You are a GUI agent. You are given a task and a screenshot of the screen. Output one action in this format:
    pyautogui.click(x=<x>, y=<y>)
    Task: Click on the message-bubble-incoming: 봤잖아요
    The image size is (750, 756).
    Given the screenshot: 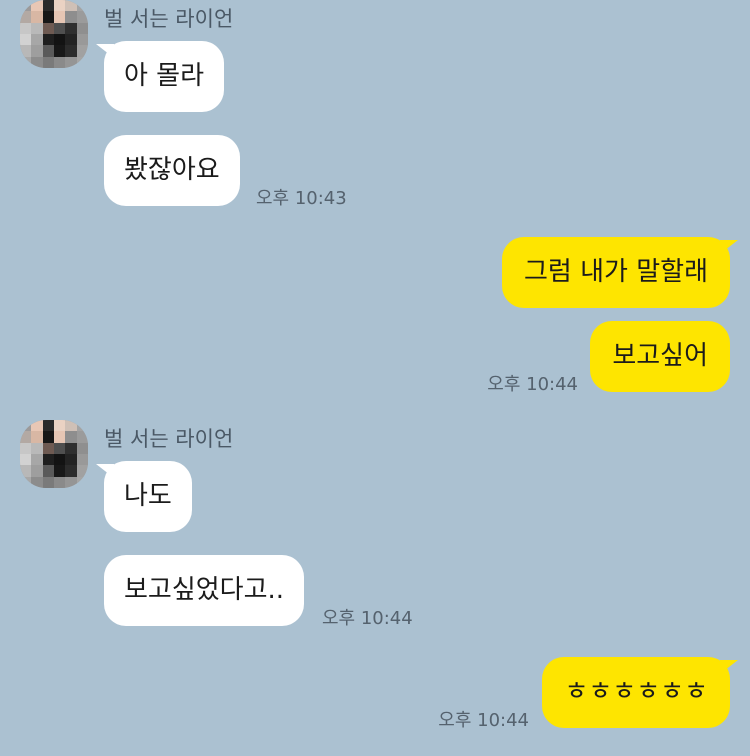 What is the action you would take?
    pyautogui.click(x=172, y=170)
    